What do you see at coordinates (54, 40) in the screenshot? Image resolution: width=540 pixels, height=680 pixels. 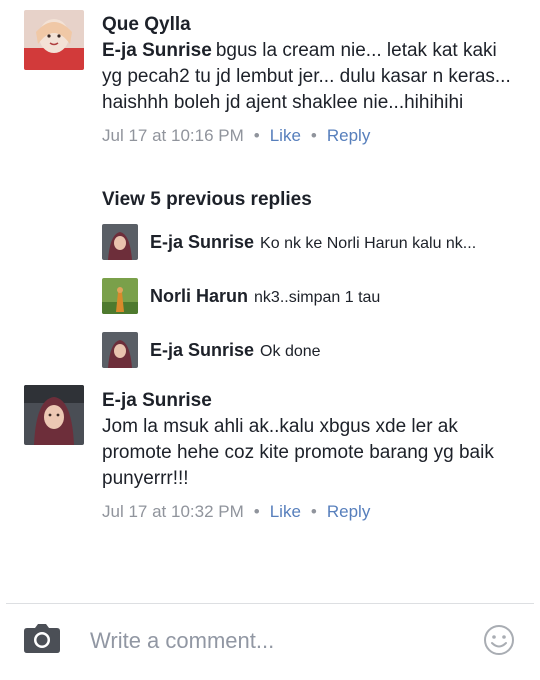 I see `avatar-que-qylla` at bounding box center [54, 40].